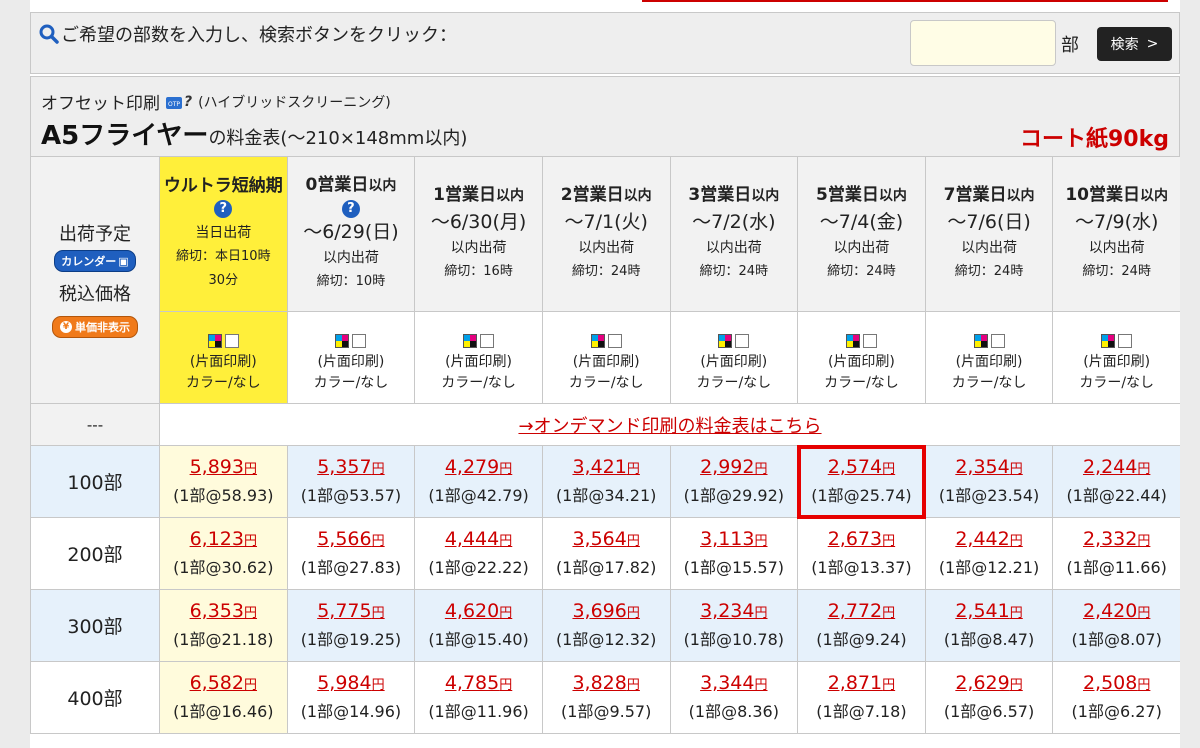 This screenshot has height=748, width=1200. I want to click on price-link: 3,113円, so click(733, 539).